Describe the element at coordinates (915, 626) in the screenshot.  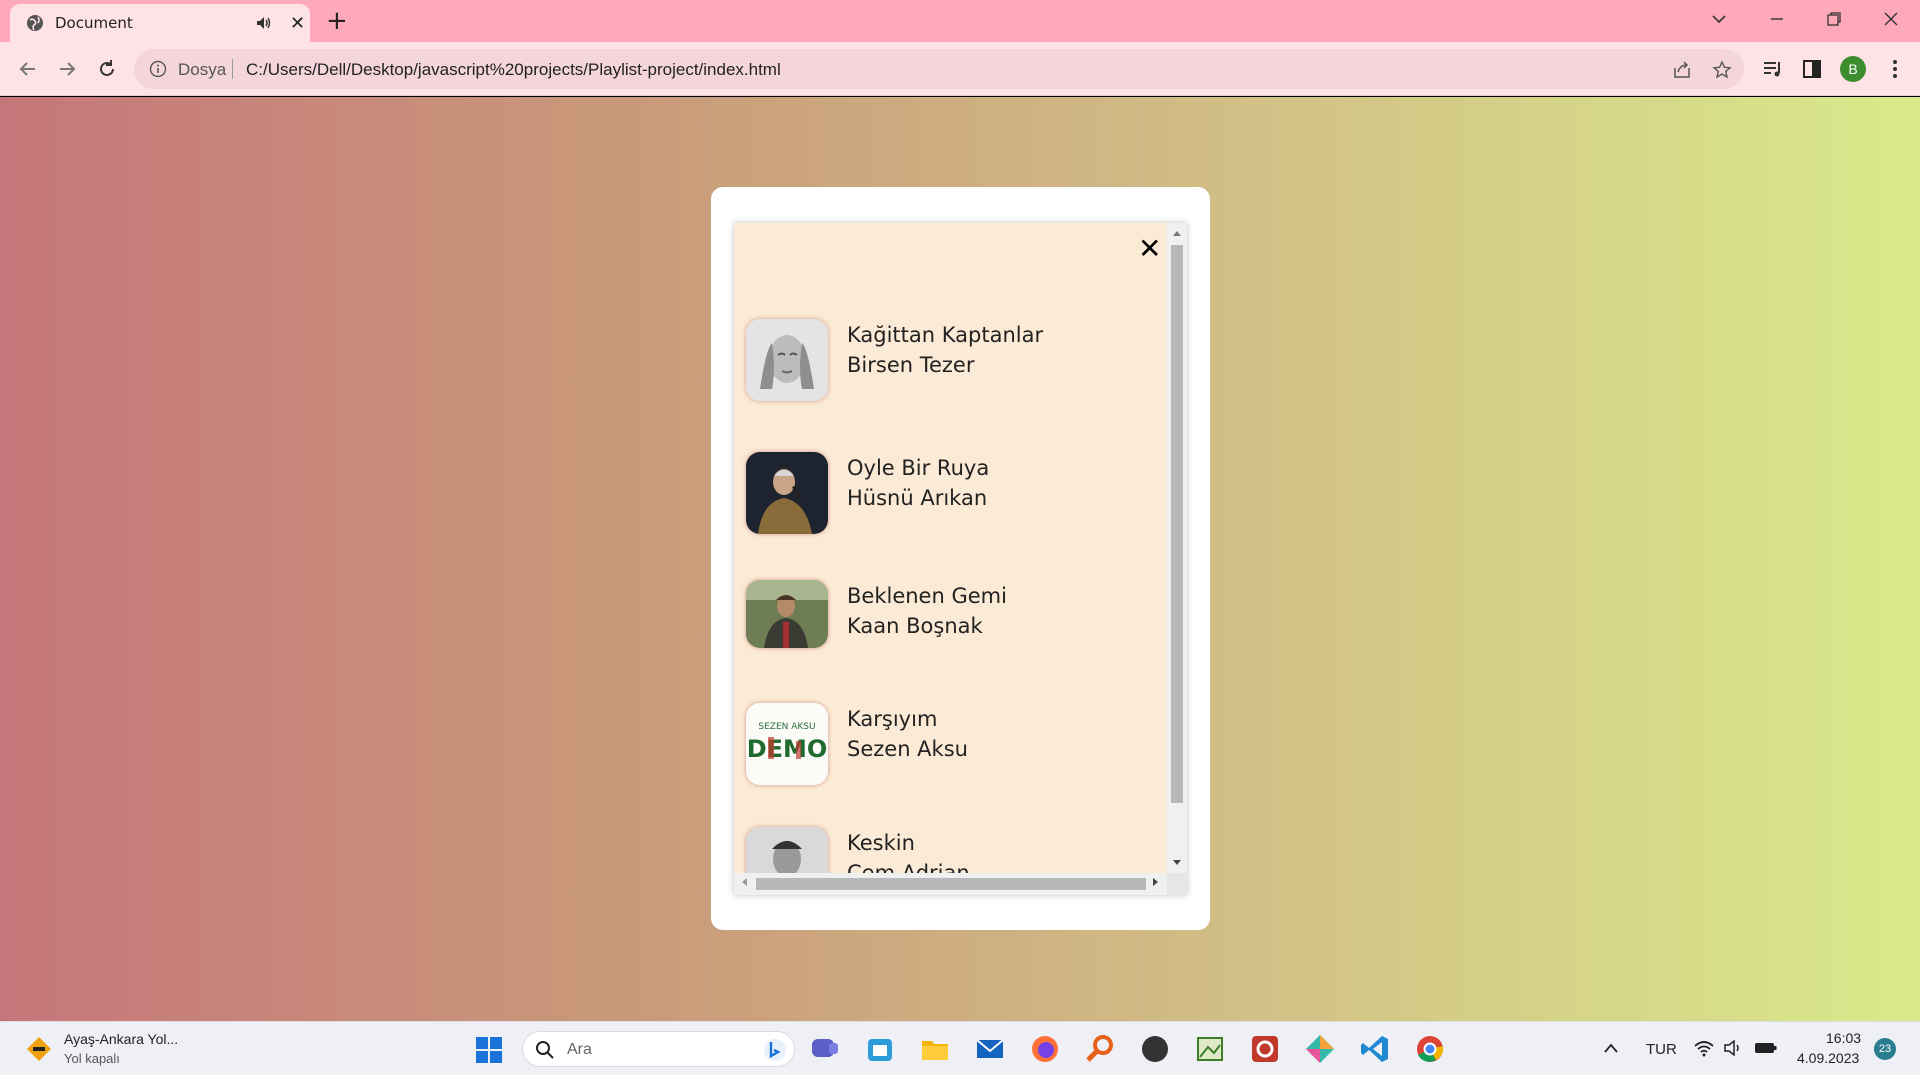
I see `song-artist: Kaan Boşnak` at that location.